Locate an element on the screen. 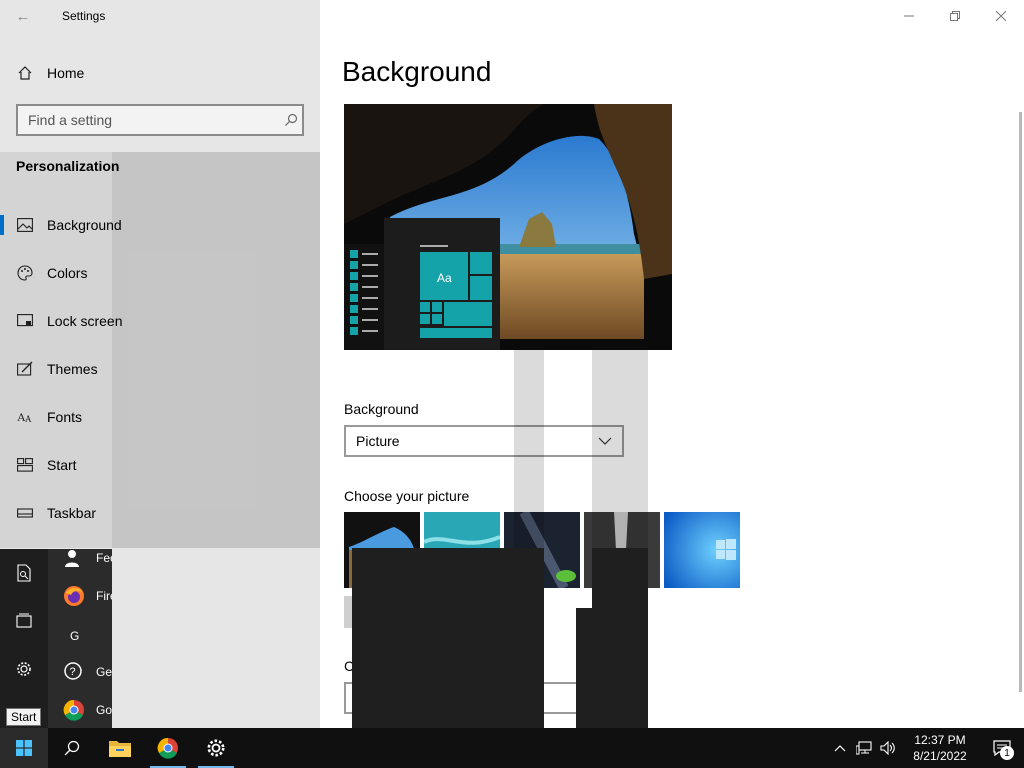  volume-button is located at coordinates (888, 748).